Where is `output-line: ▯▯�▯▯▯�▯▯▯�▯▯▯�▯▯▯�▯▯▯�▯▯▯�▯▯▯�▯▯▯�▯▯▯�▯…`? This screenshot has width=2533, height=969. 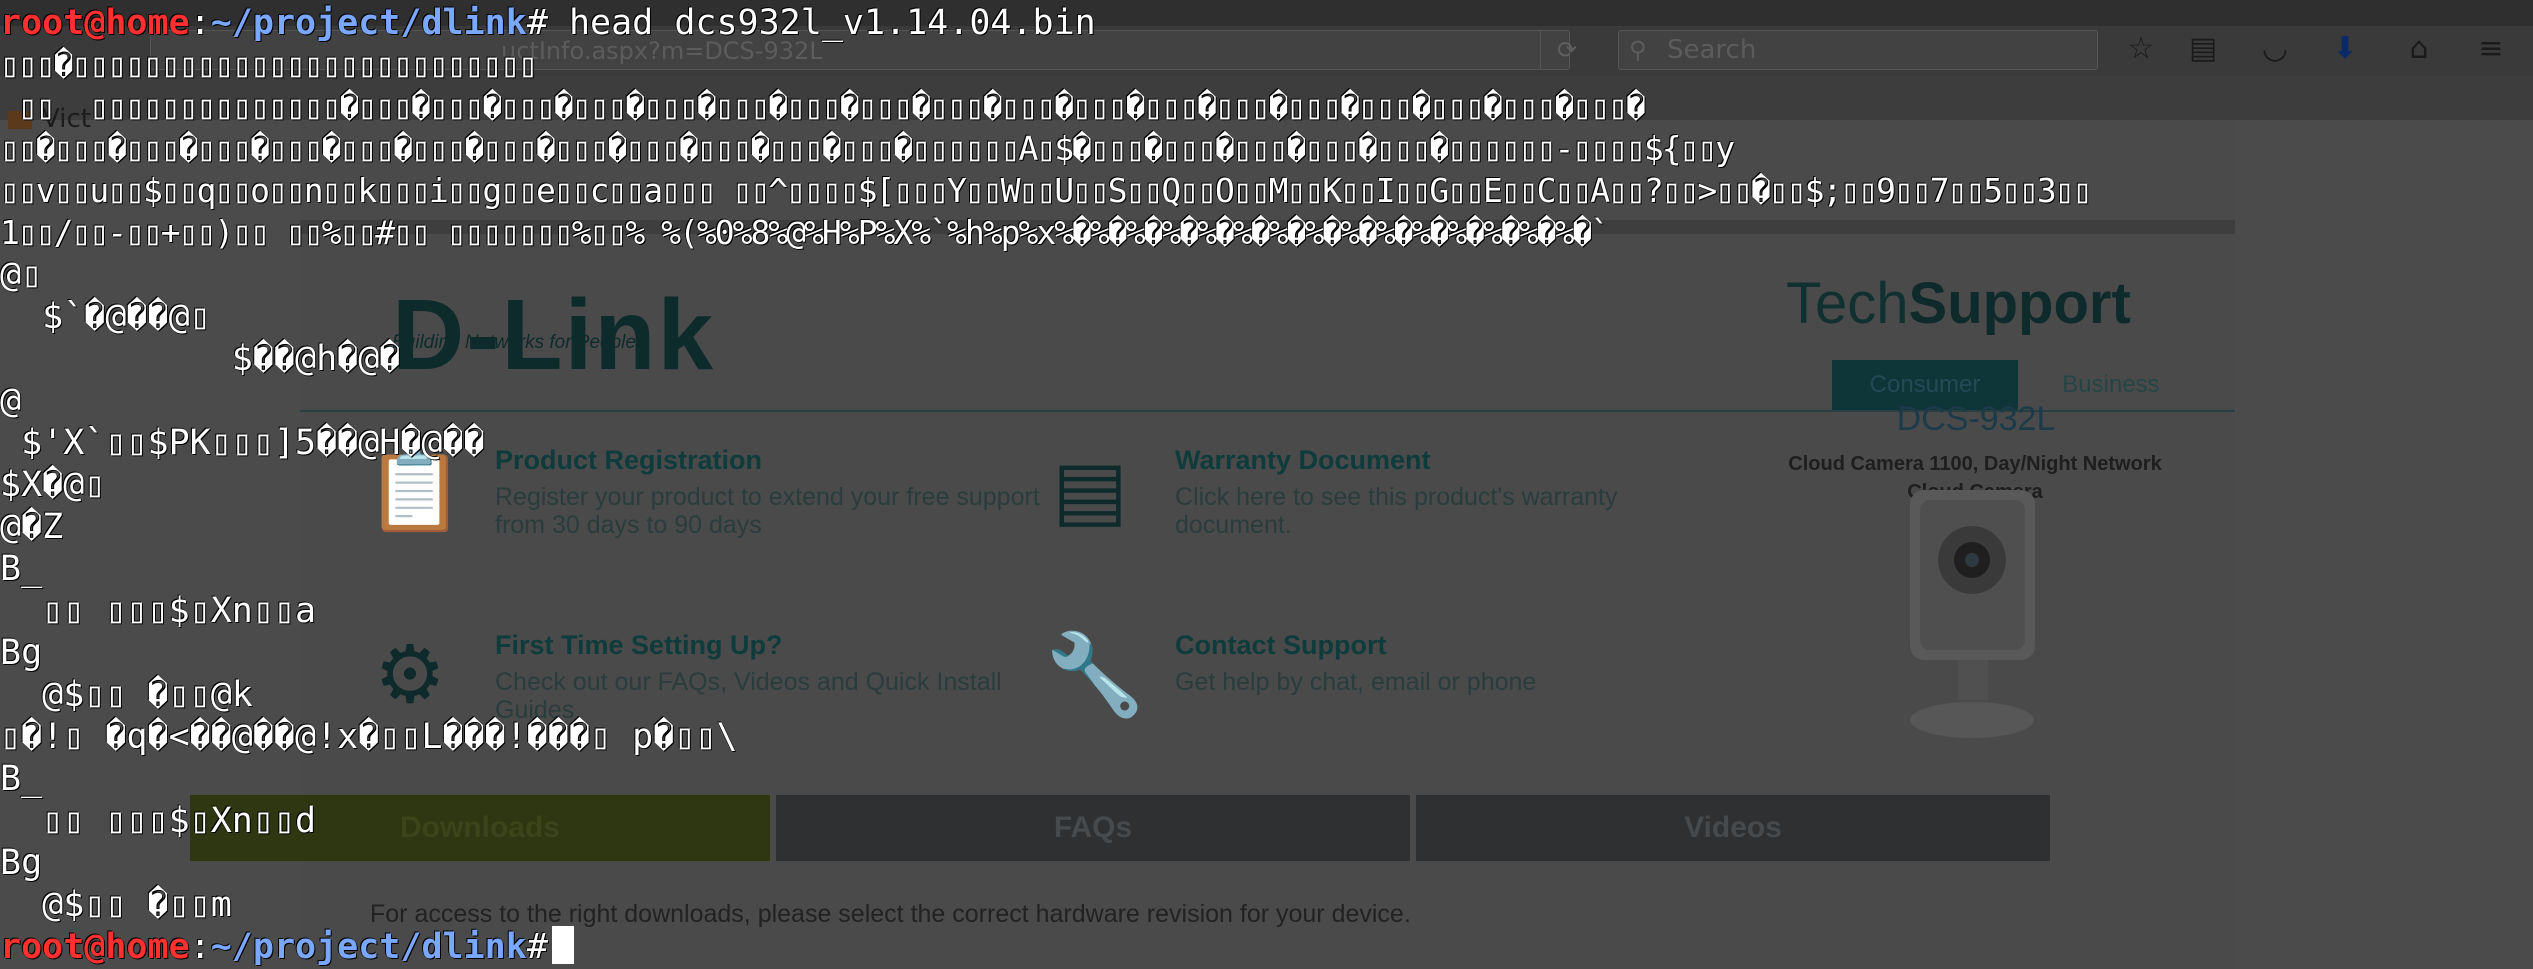
output-line: ▯▯�▯▯▯�▯▯▯�▯▯▯�▯▯▯�▯▯▯�▯▯▯�▯▯▯�▯▯▯�▯▯▯�▯… is located at coordinates (867, 148).